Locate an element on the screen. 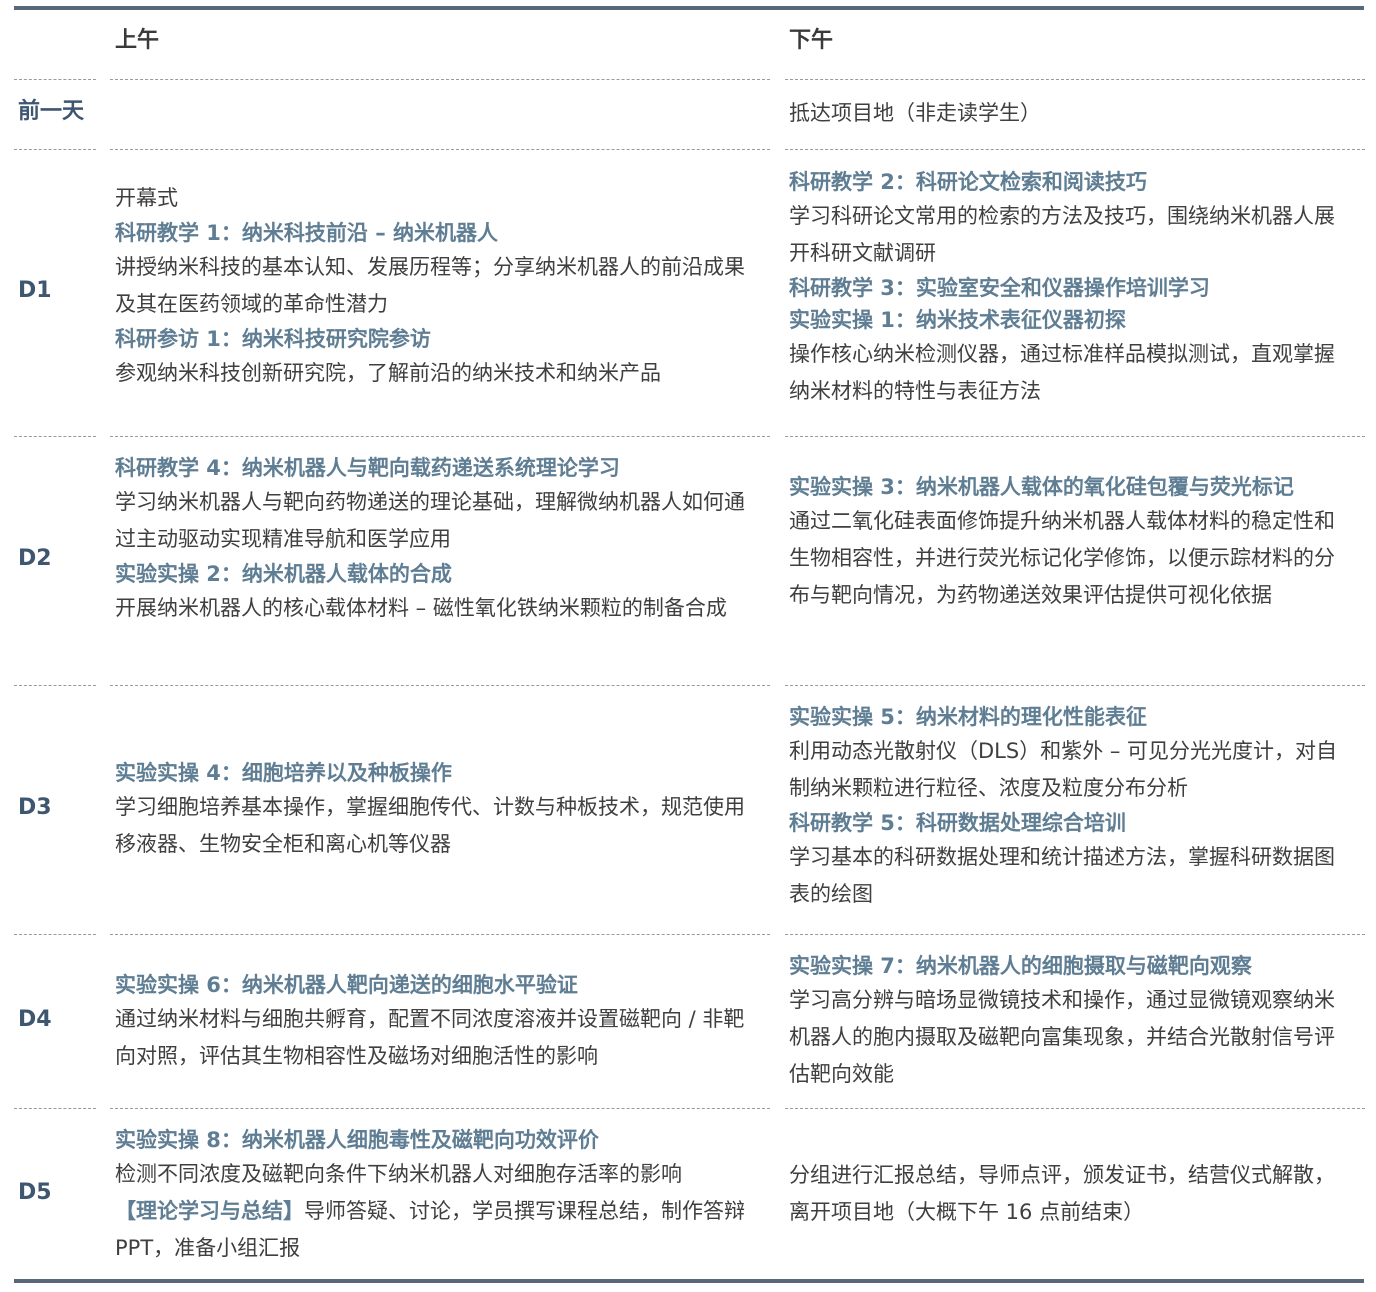 The image size is (1376, 1292). session-desc: 操作核心纳米检测仪器，通过标准样品模拟测试，直观掌握纳米材料的特性与表征方法 is located at coordinates (1062, 372).